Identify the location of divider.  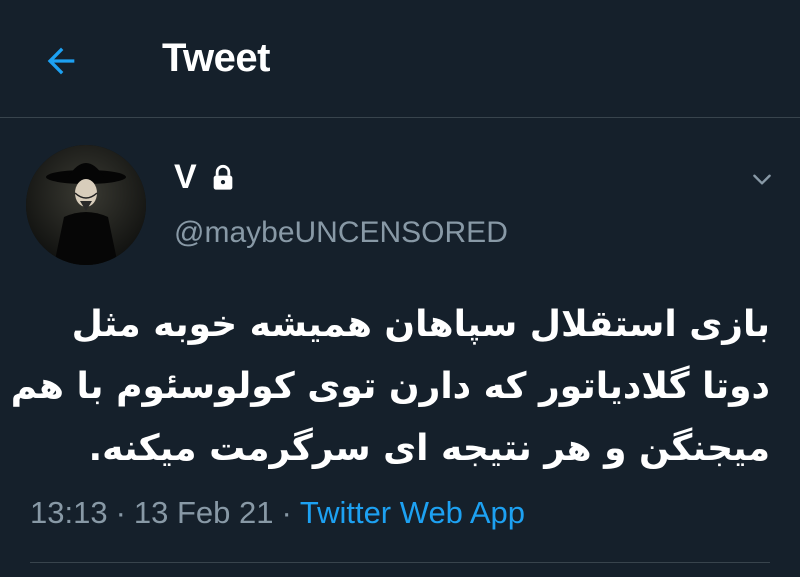
(400, 562).